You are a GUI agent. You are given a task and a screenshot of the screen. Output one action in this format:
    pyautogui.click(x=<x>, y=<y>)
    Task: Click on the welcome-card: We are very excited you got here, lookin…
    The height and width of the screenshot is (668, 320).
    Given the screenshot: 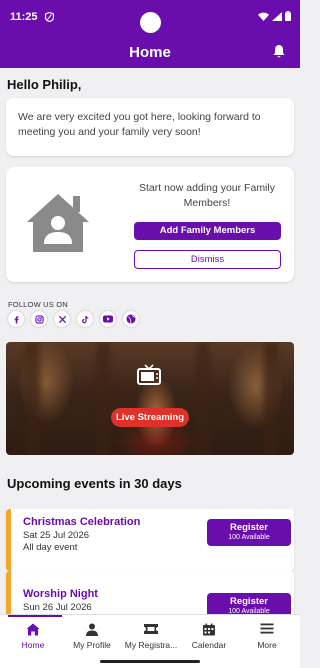 What is the action you would take?
    pyautogui.click(x=150, y=127)
    